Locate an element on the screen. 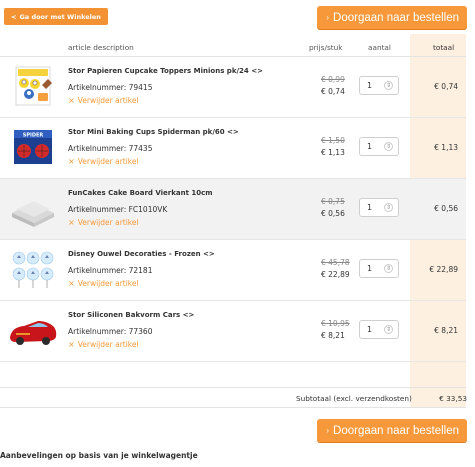 This screenshot has height=467, width=475. checkout-button-bottom: › Doorgaan naar bestellen is located at coordinates (392, 430).